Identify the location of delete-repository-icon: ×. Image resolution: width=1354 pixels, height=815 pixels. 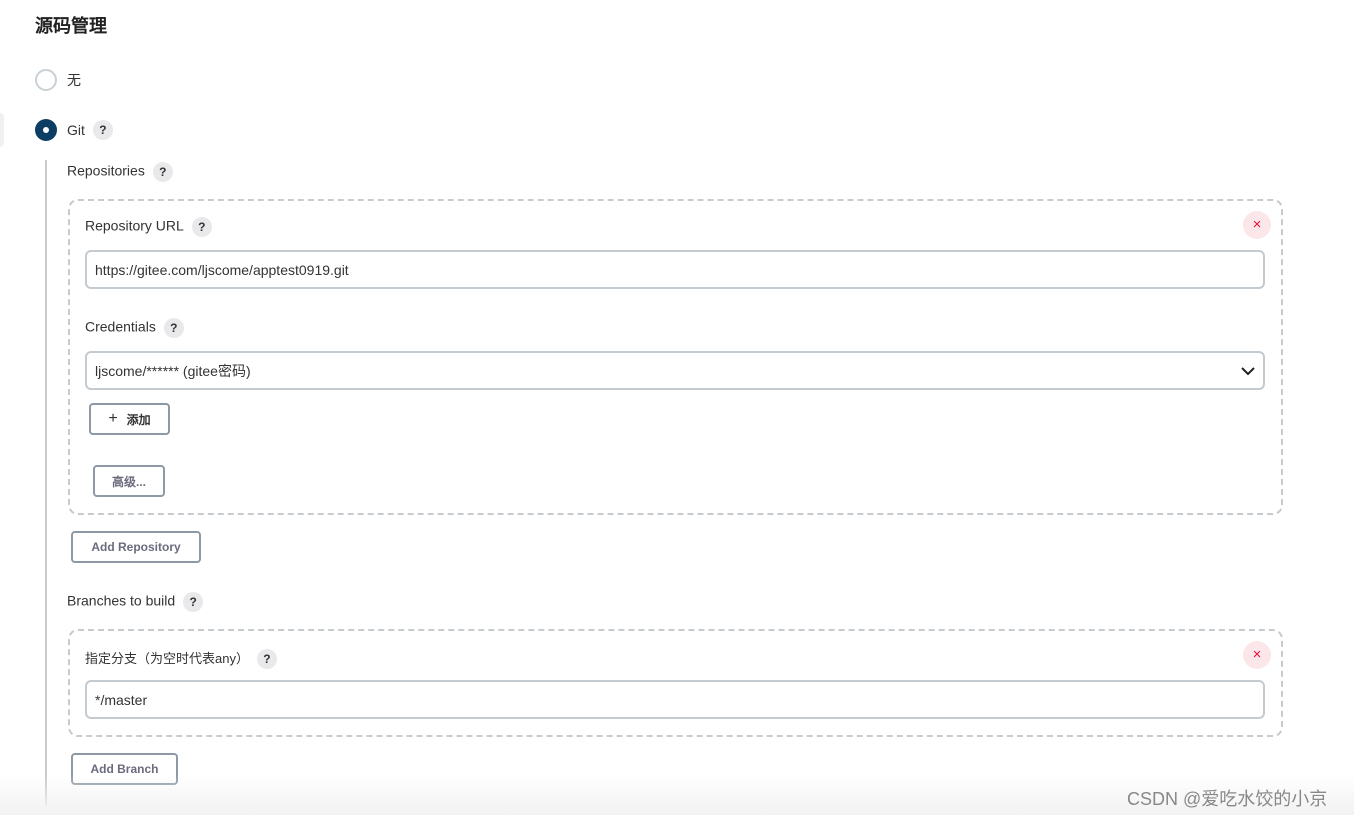
(1257, 225).